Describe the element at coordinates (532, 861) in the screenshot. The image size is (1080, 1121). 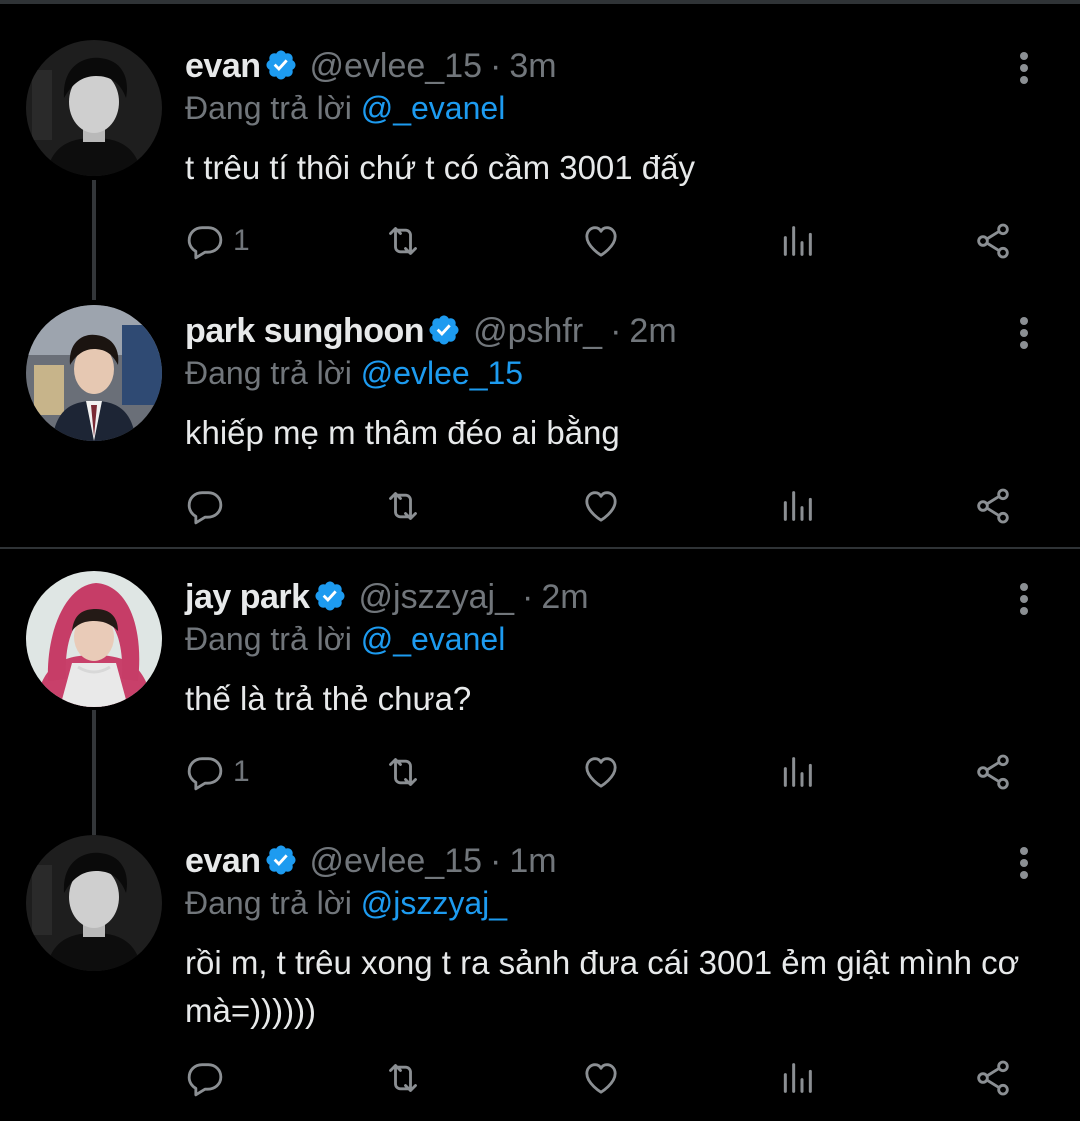
I see `timestamp: 1m` at that location.